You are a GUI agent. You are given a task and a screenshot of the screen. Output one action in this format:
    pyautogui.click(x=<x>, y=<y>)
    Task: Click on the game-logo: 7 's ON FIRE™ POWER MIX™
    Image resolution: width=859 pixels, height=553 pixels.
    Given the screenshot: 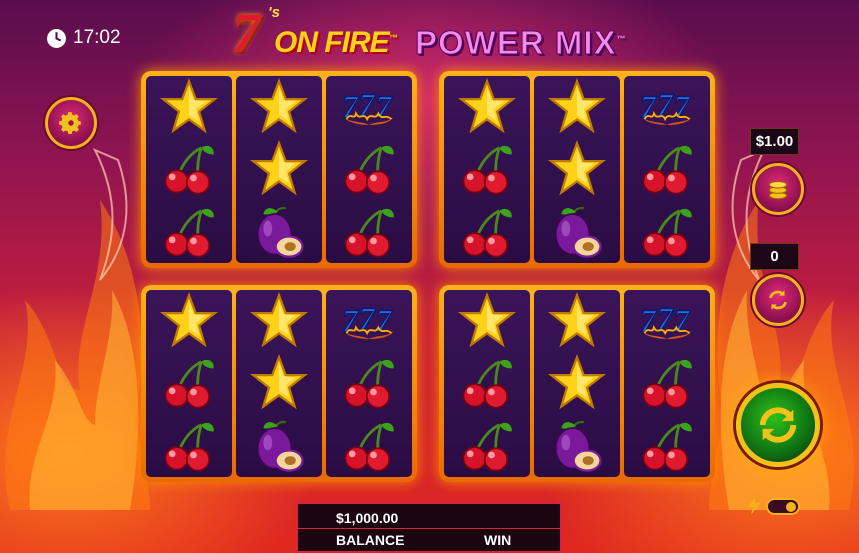 What is the action you would take?
    pyautogui.click(x=433, y=35)
    